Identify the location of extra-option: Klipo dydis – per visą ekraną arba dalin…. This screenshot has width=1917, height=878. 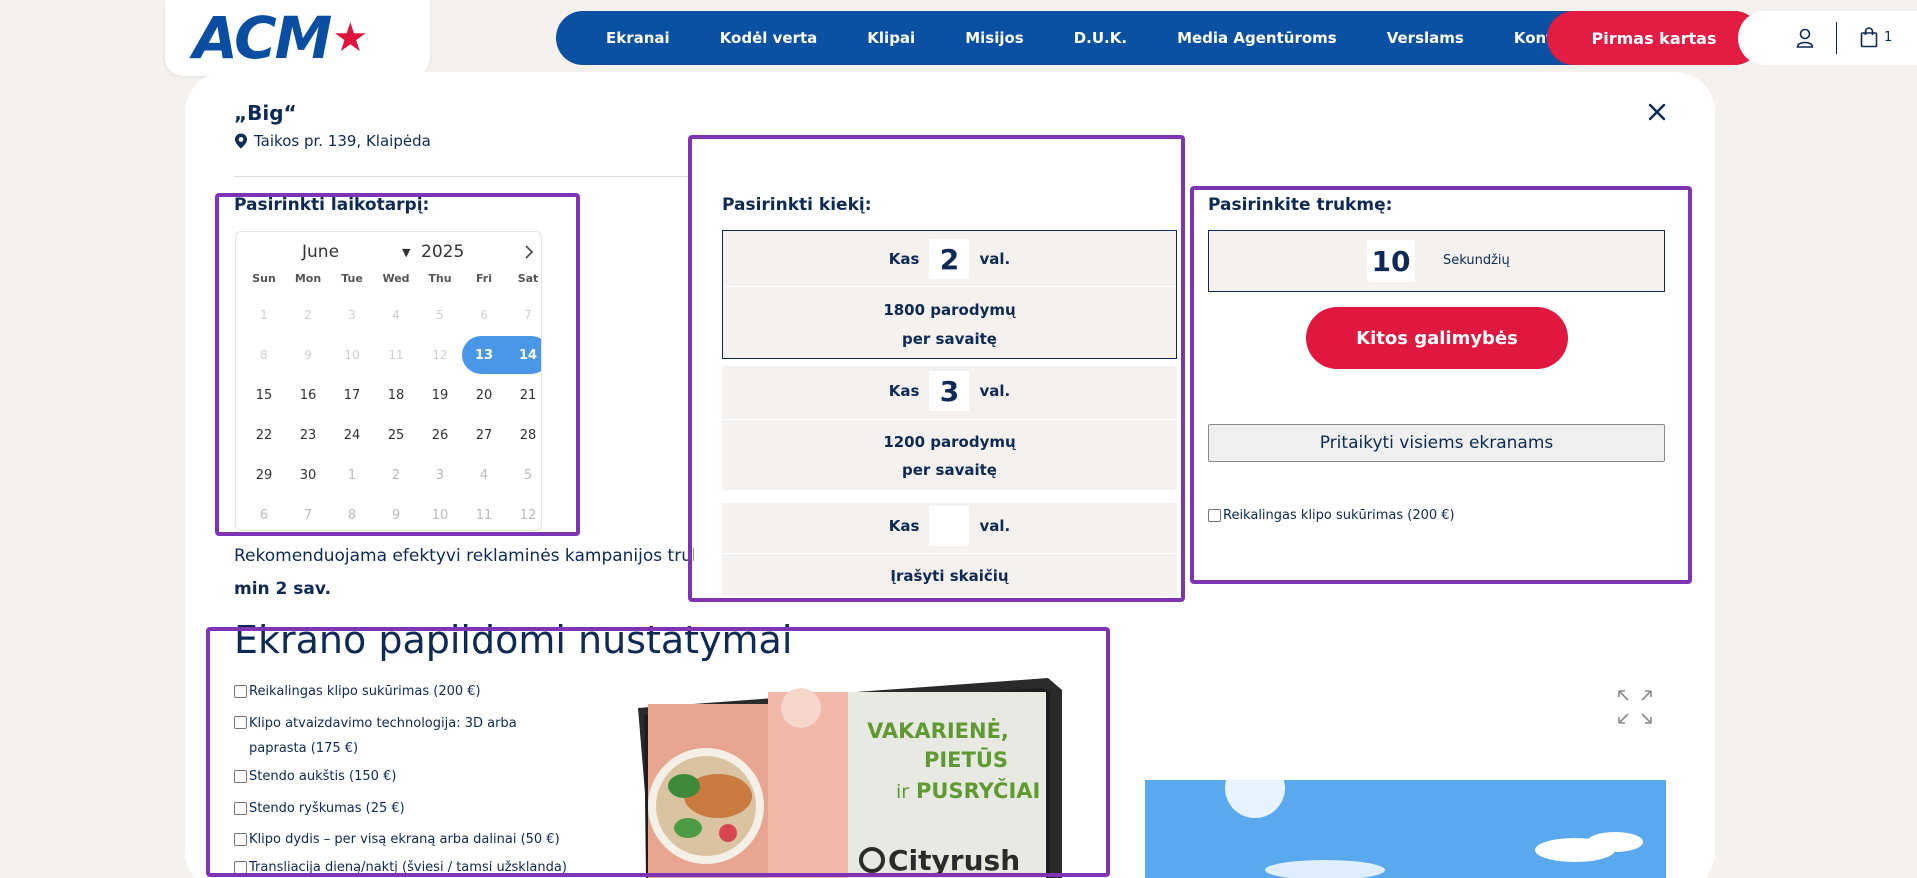
(397, 840).